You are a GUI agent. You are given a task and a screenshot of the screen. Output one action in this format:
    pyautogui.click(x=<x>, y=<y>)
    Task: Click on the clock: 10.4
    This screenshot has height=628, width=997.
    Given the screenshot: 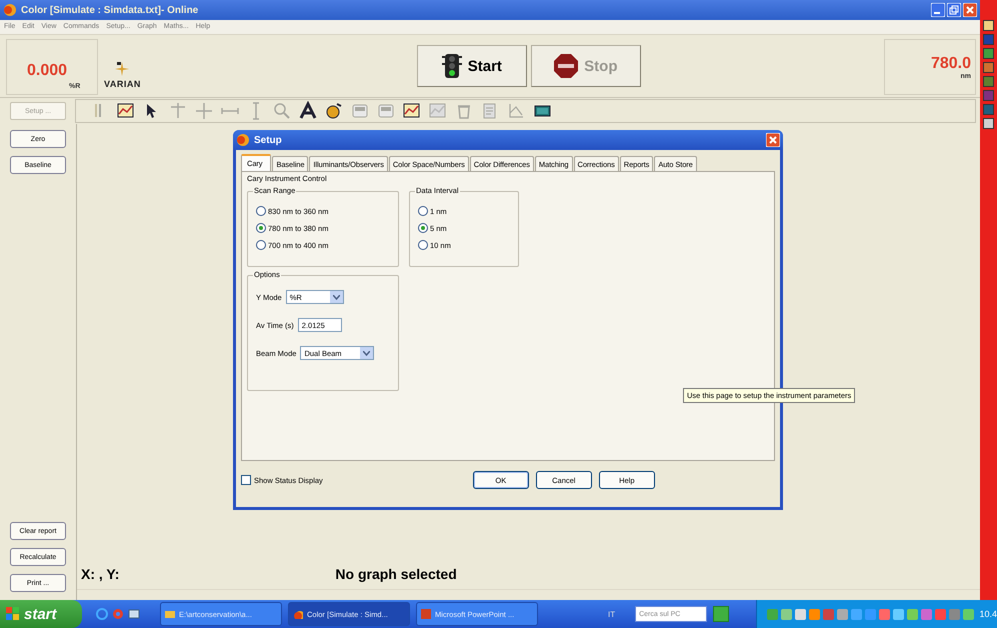 What is the action you would take?
    pyautogui.click(x=988, y=614)
    